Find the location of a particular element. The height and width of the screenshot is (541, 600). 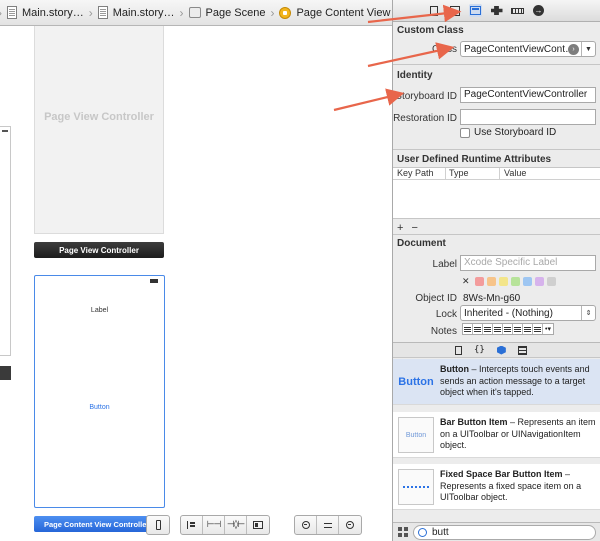

remove-attribute-button: − is located at coordinates (414, 228).